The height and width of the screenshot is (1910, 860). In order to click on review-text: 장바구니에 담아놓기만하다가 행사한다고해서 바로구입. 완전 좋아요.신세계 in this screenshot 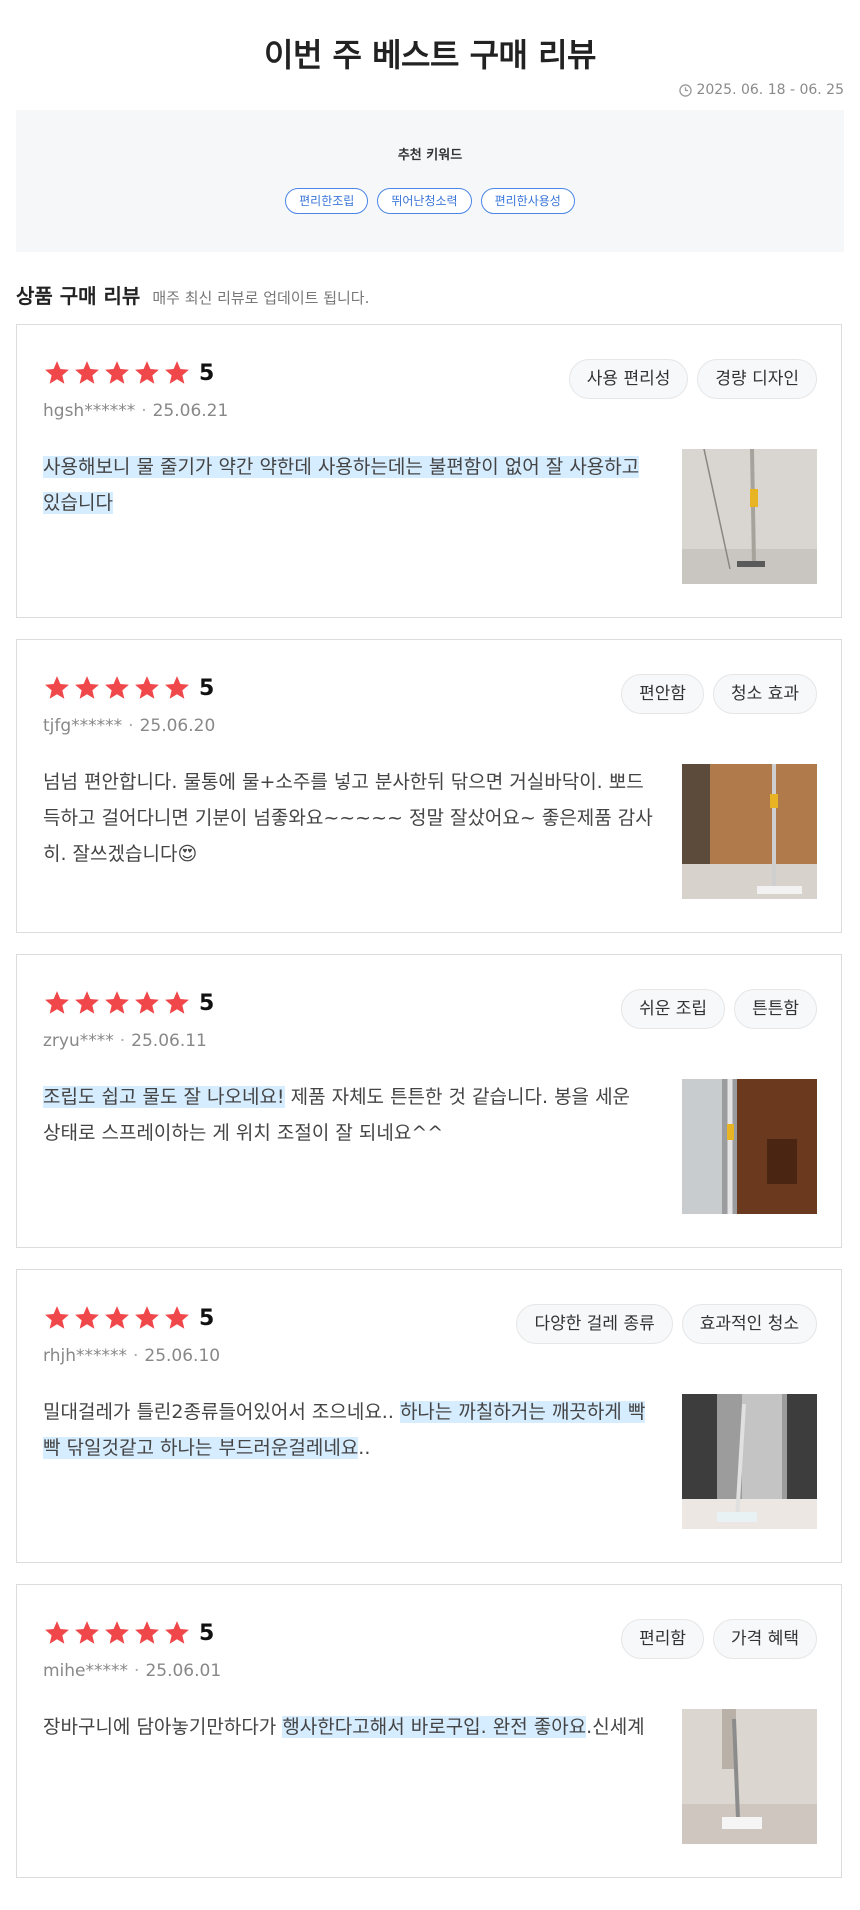, I will do `click(348, 1727)`.